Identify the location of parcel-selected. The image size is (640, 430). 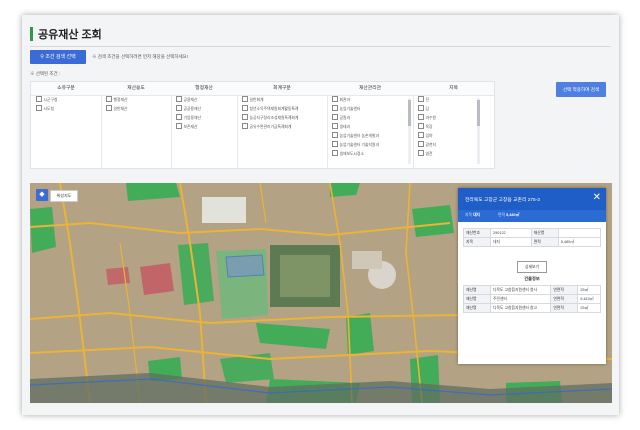
(245, 266).